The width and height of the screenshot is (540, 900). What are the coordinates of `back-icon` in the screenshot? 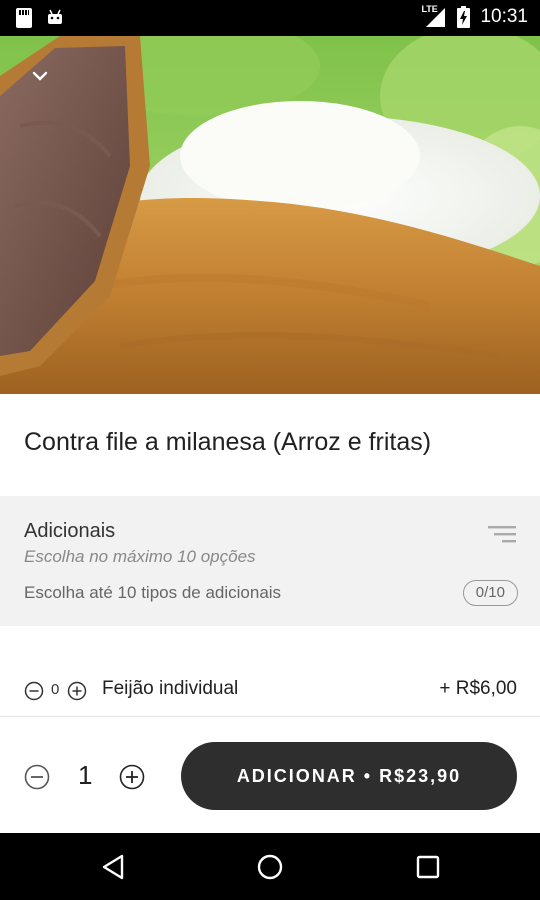 It's located at (114, 867).